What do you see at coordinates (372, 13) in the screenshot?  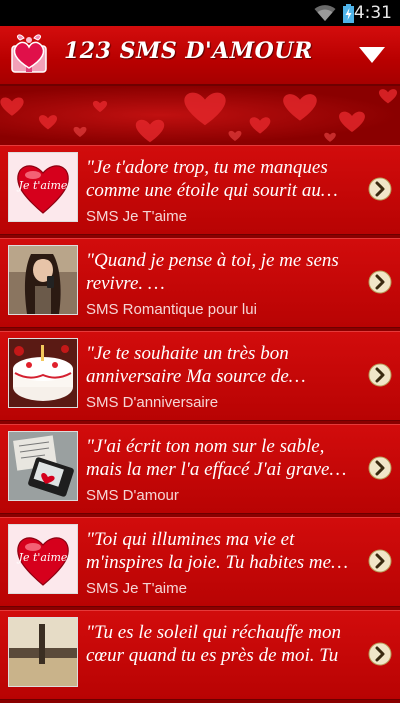 I see `status-time: 4:31` at bounding box center [372, 13].